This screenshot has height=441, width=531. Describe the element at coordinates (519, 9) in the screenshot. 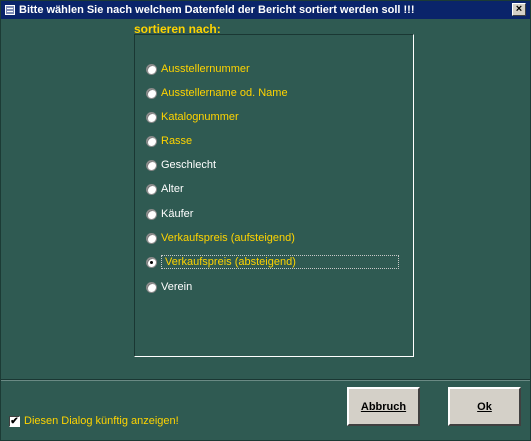

I see `close-button: ×` at that location.